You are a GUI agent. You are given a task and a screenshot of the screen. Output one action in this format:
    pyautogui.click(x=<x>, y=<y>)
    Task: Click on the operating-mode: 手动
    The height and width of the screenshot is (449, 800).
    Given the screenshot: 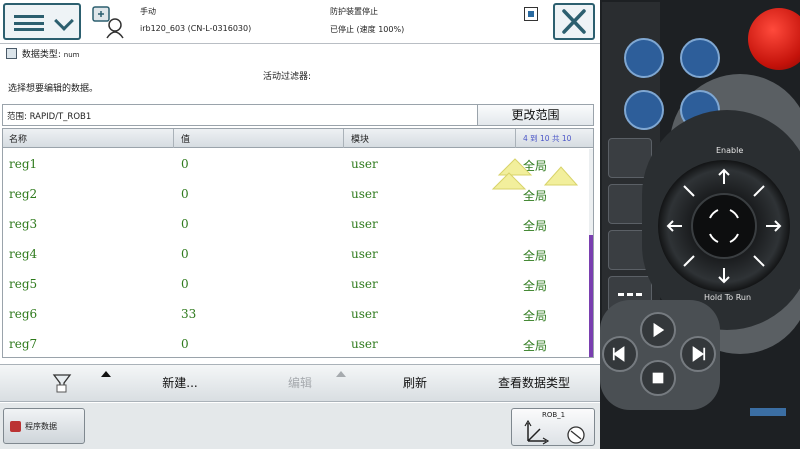 What is the action you would take?
    pyautogui.click(x=148, y=11)
    